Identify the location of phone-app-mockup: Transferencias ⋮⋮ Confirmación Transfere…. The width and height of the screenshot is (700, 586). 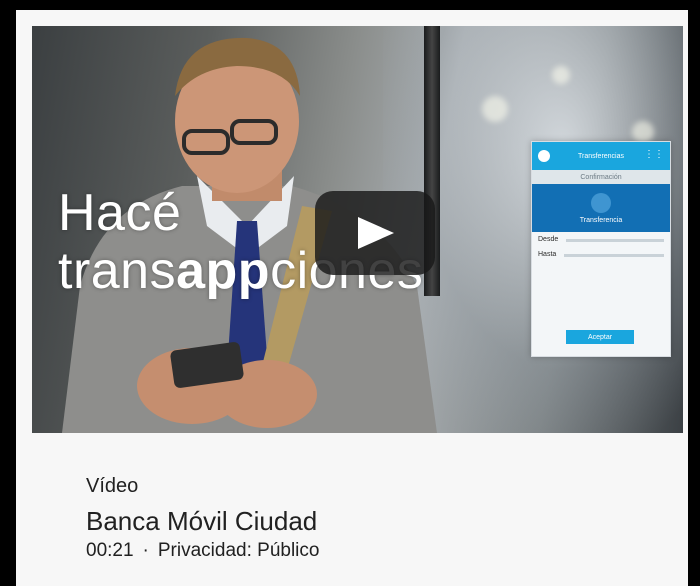
(601, 249).